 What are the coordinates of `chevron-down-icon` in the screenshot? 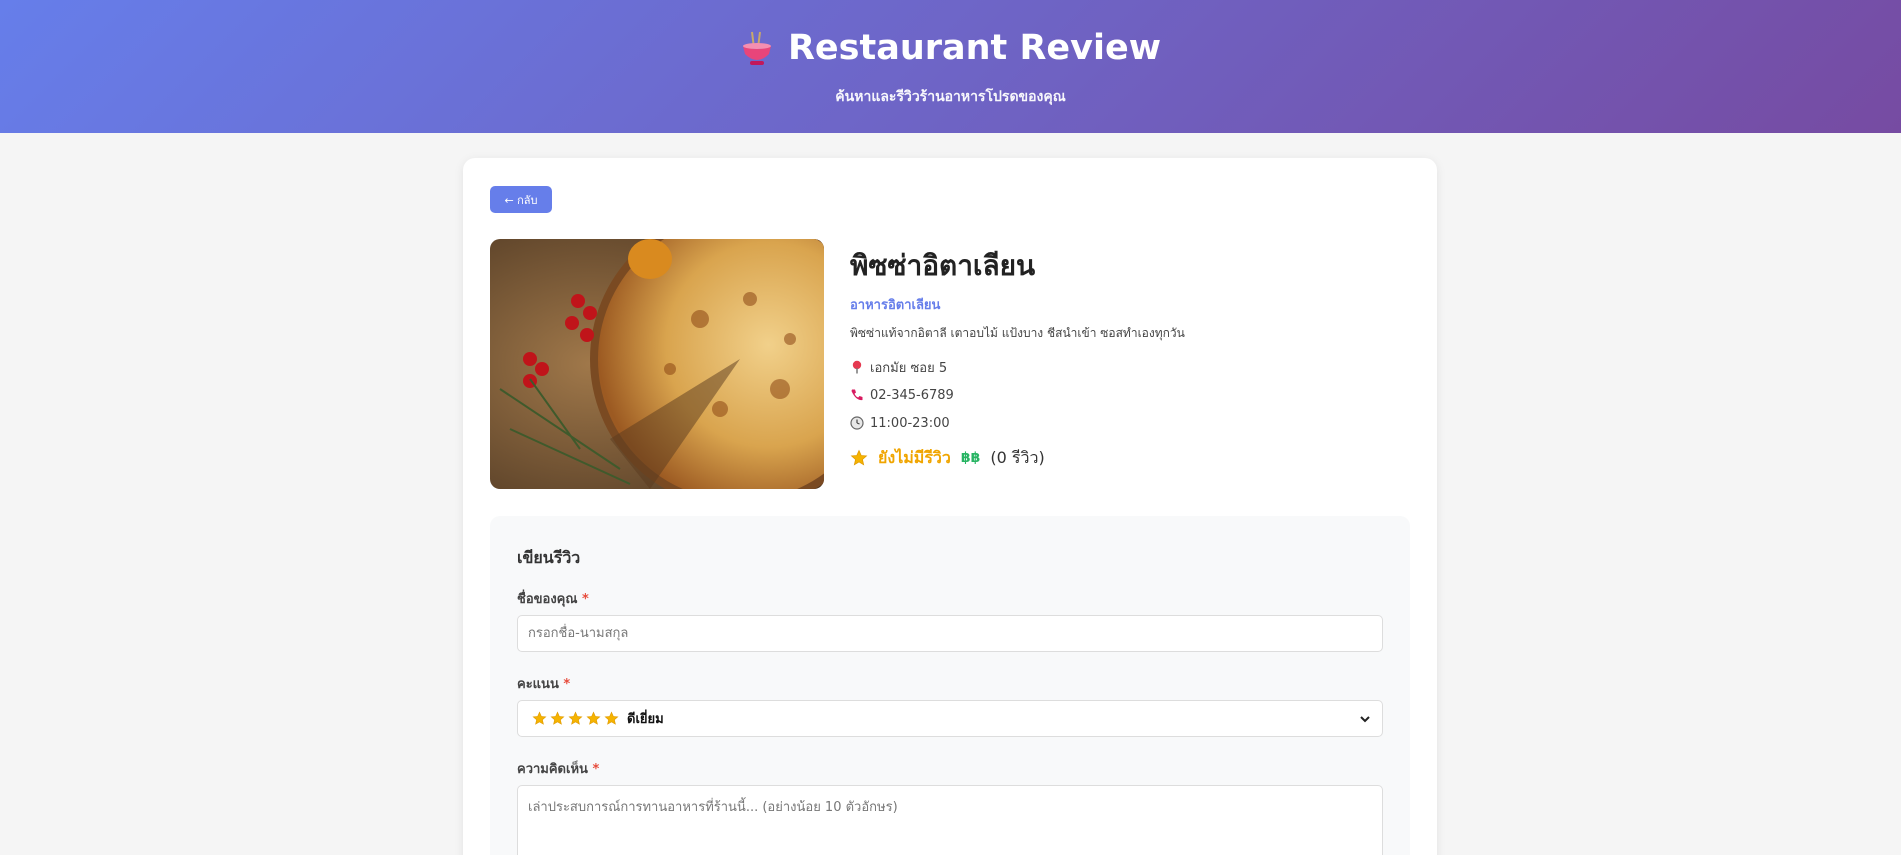 It's located at (1365, 719).